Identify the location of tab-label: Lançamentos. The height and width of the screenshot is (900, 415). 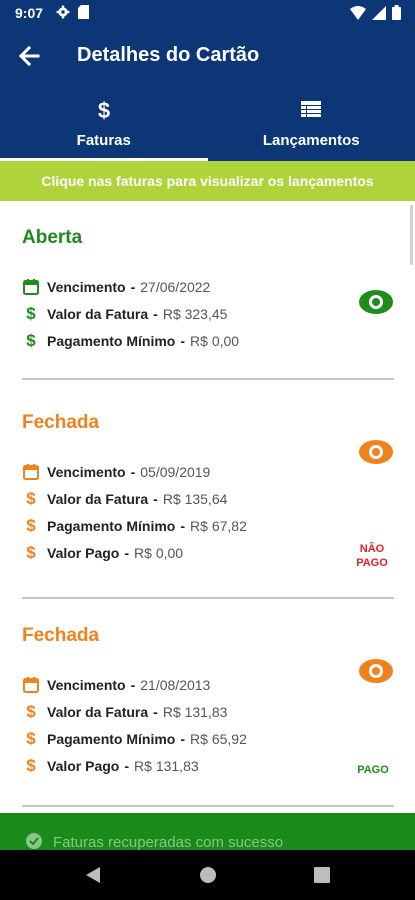
(311, 140).